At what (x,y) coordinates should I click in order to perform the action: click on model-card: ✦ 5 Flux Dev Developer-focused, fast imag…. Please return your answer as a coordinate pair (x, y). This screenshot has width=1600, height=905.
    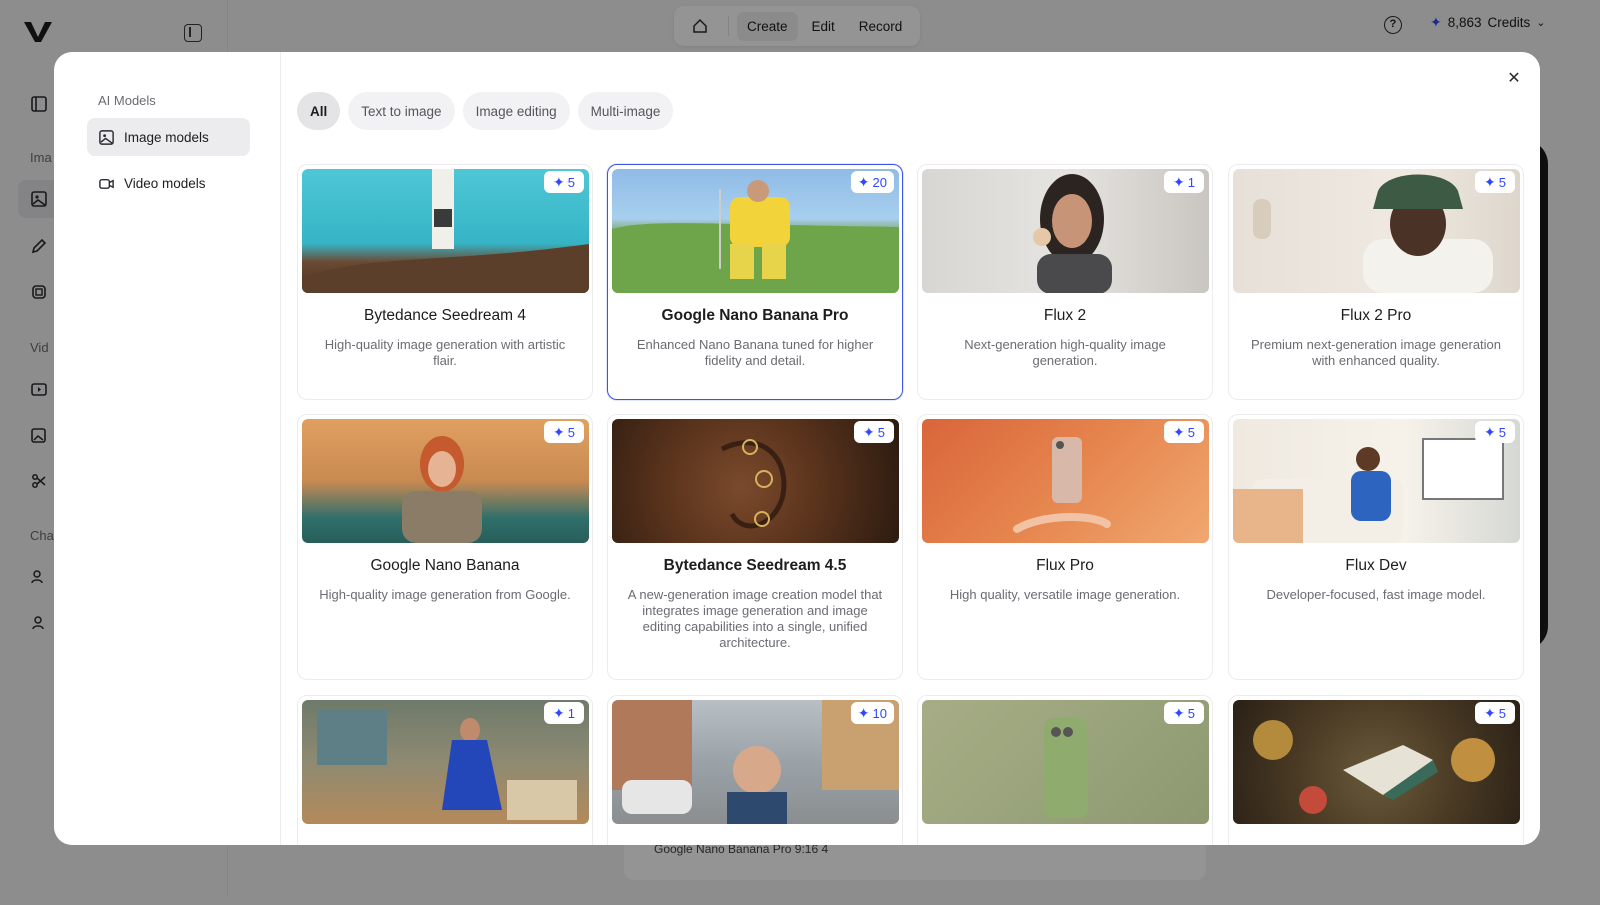
    Looking at the image, I should click on (1376, 547).